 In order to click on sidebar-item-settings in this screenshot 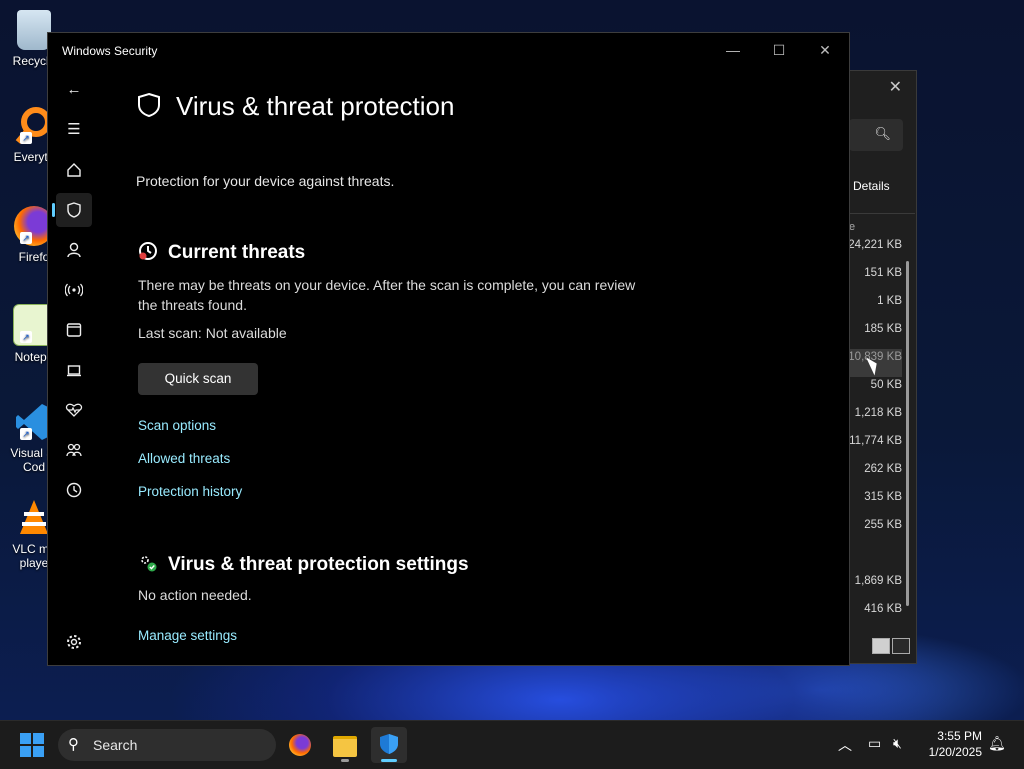, I will do `click(74, 642)`.